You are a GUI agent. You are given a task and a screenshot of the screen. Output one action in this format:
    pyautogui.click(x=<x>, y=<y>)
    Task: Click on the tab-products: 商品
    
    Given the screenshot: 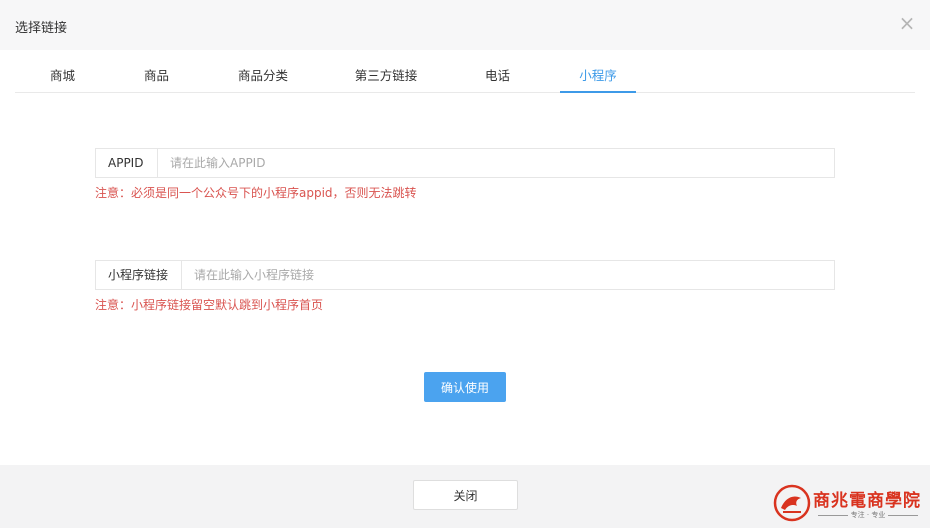 What is the action you would take?
    pyautogui.click(x=156, y=75)
    